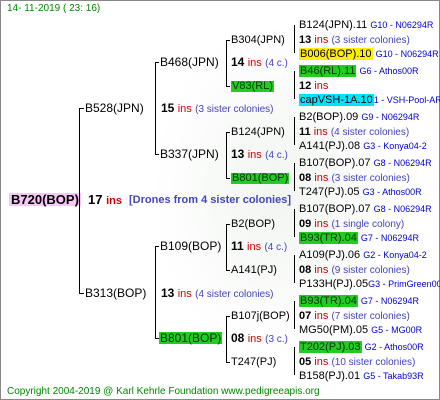 This screenshot has width=440, height=400. I want to click on gen2-b801-count: 08 ins (3 c.), so click(259, 338).